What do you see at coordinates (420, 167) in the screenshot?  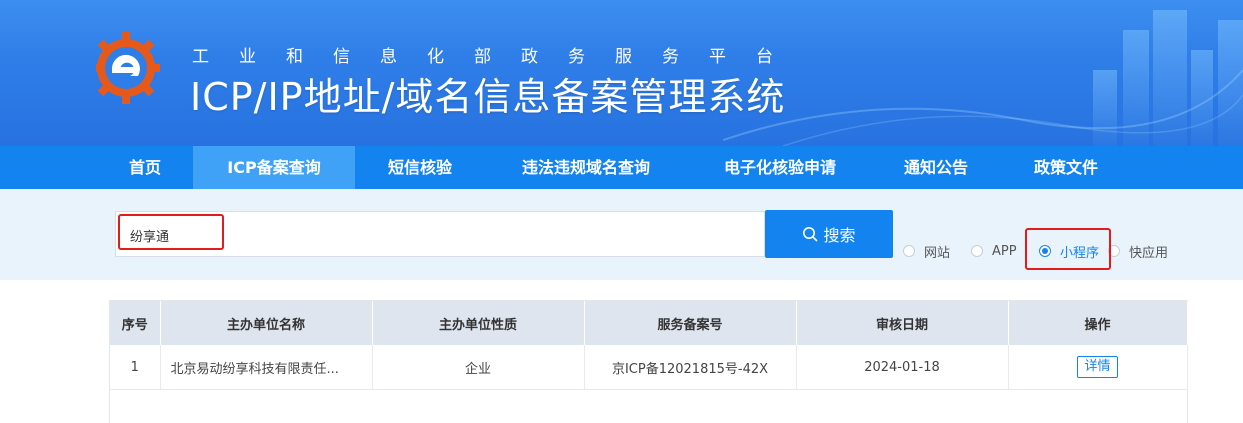 I see `nav-item-sms-verify: 短信核验` at bounding box center [420, 167].